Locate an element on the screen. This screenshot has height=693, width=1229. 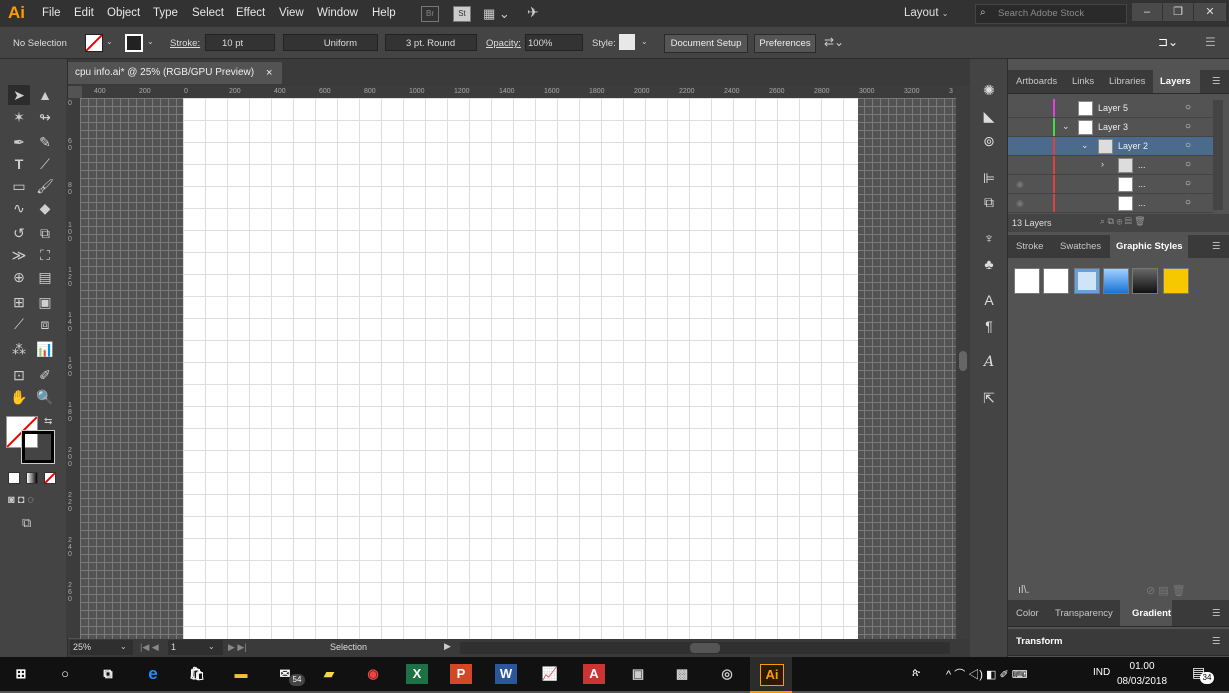
direct-selection-tool-icon: ▲ is located at coordinates (45, 95).